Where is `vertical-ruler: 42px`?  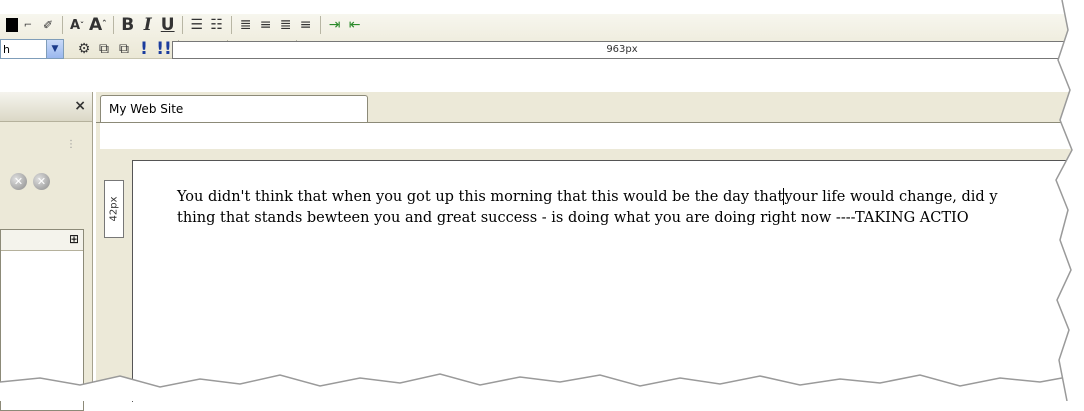
vertical-ruler: 42px is located at coordinates (114, 209).